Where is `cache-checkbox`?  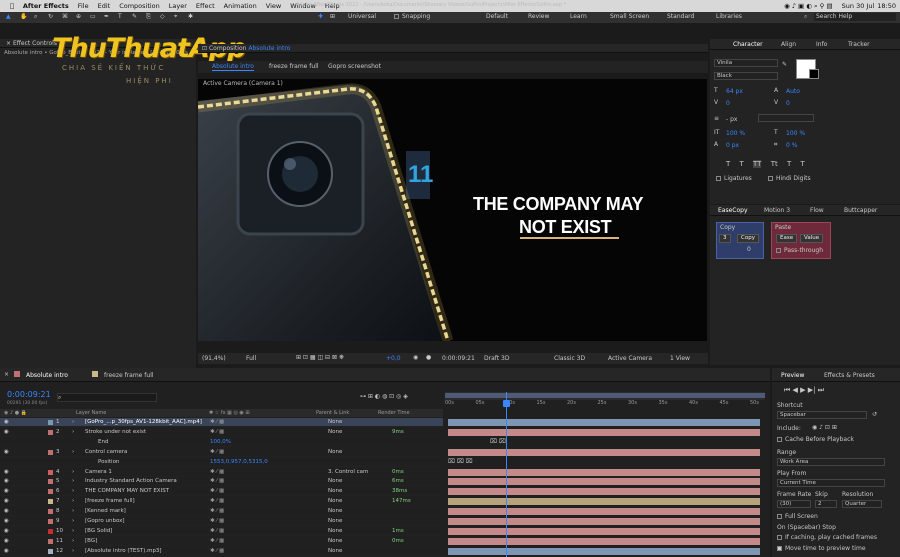 cache-checkbox is located at coordinates (779, 439).